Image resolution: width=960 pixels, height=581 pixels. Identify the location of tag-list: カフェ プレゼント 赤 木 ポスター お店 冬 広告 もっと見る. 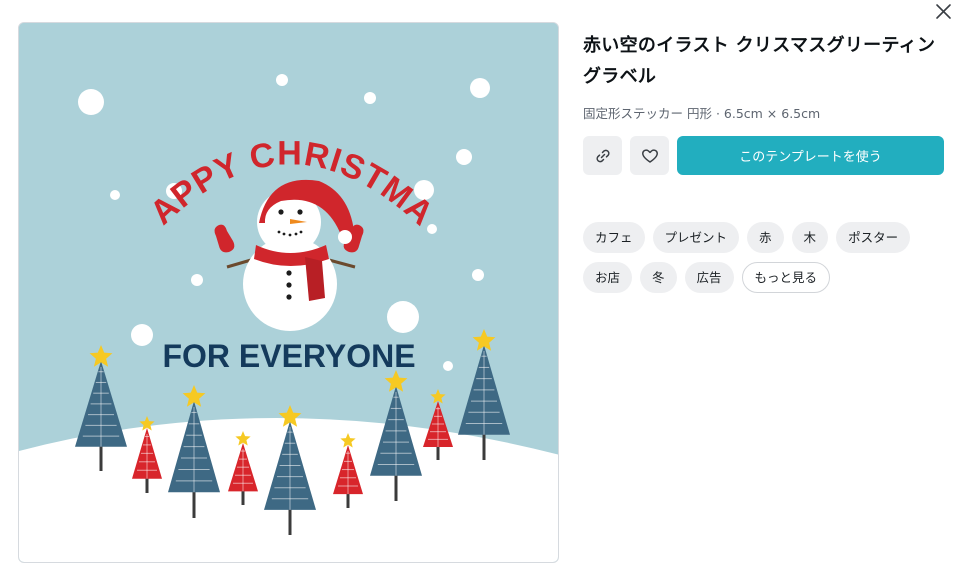
(763, 257).